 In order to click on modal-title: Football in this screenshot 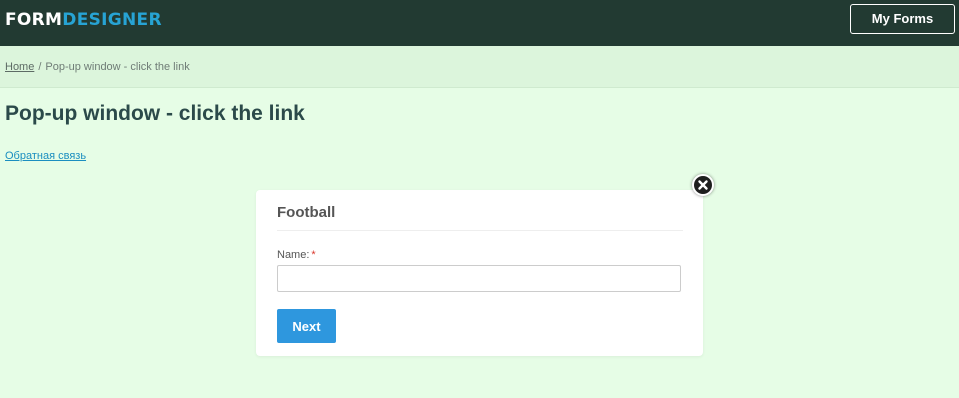, I will do `click(306, 212)`.